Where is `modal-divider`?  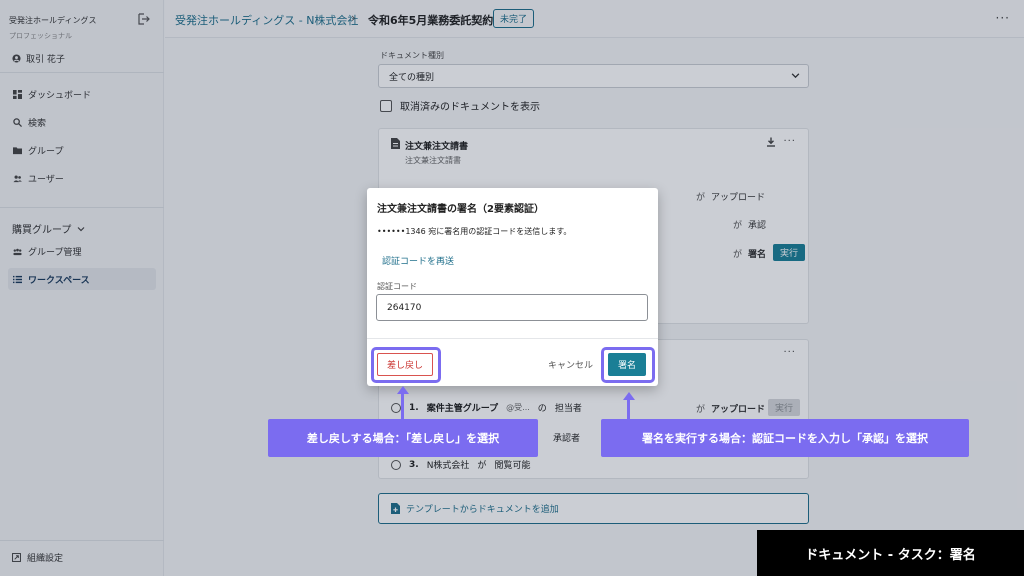
modal-divider is located at coordinates (512, 338).